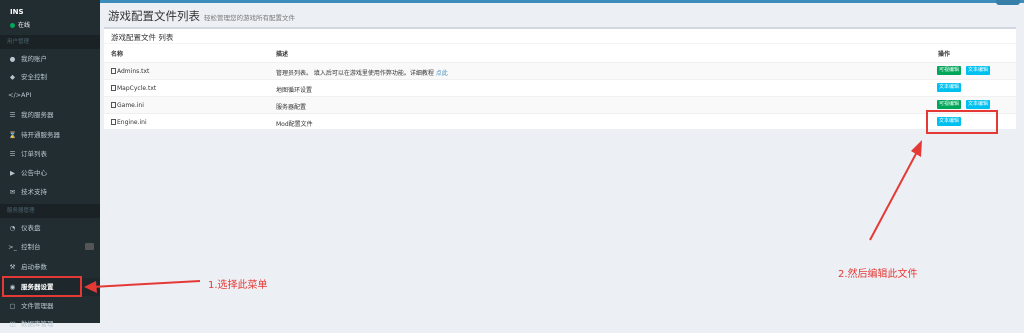 The image size is (1024, 333). I want to click on arrow-to-menu, so click(142, 286).